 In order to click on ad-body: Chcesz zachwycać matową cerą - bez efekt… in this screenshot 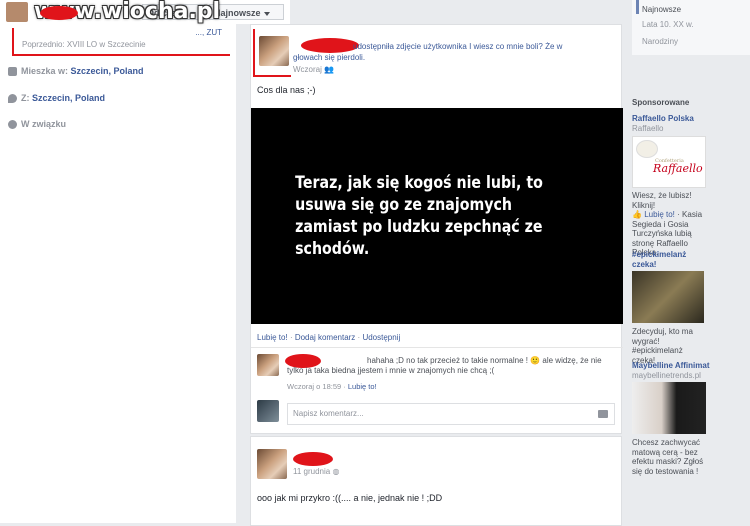, I will do `click(668, 457)`.